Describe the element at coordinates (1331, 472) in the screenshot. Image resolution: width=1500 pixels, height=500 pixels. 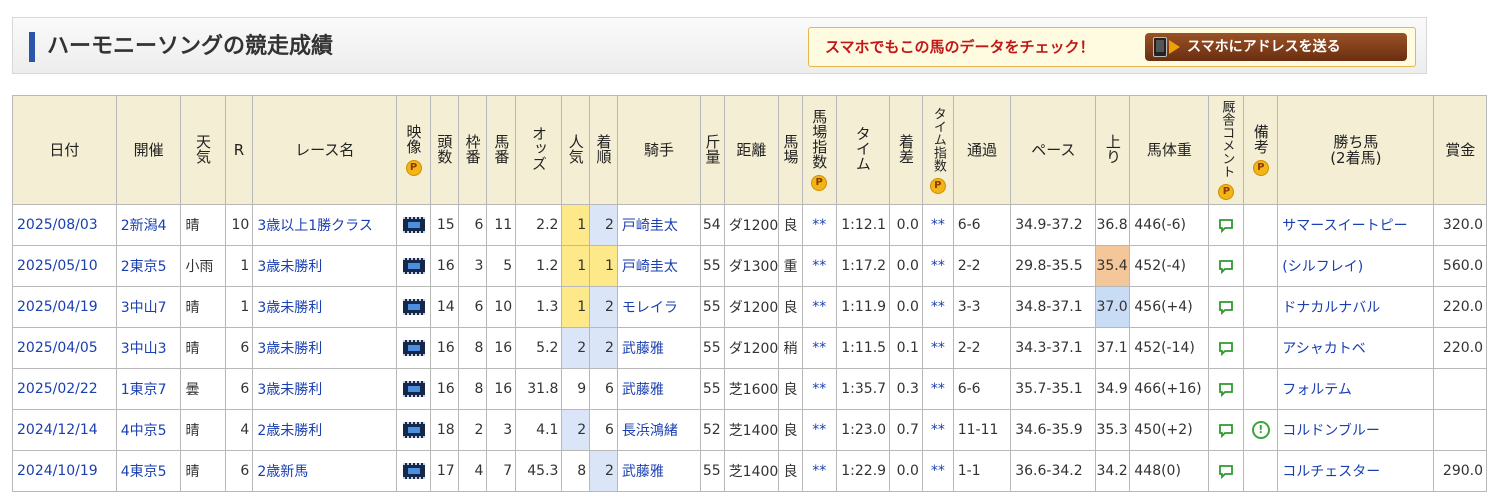
I see `winner-link-text: コルチェスター` at that location.